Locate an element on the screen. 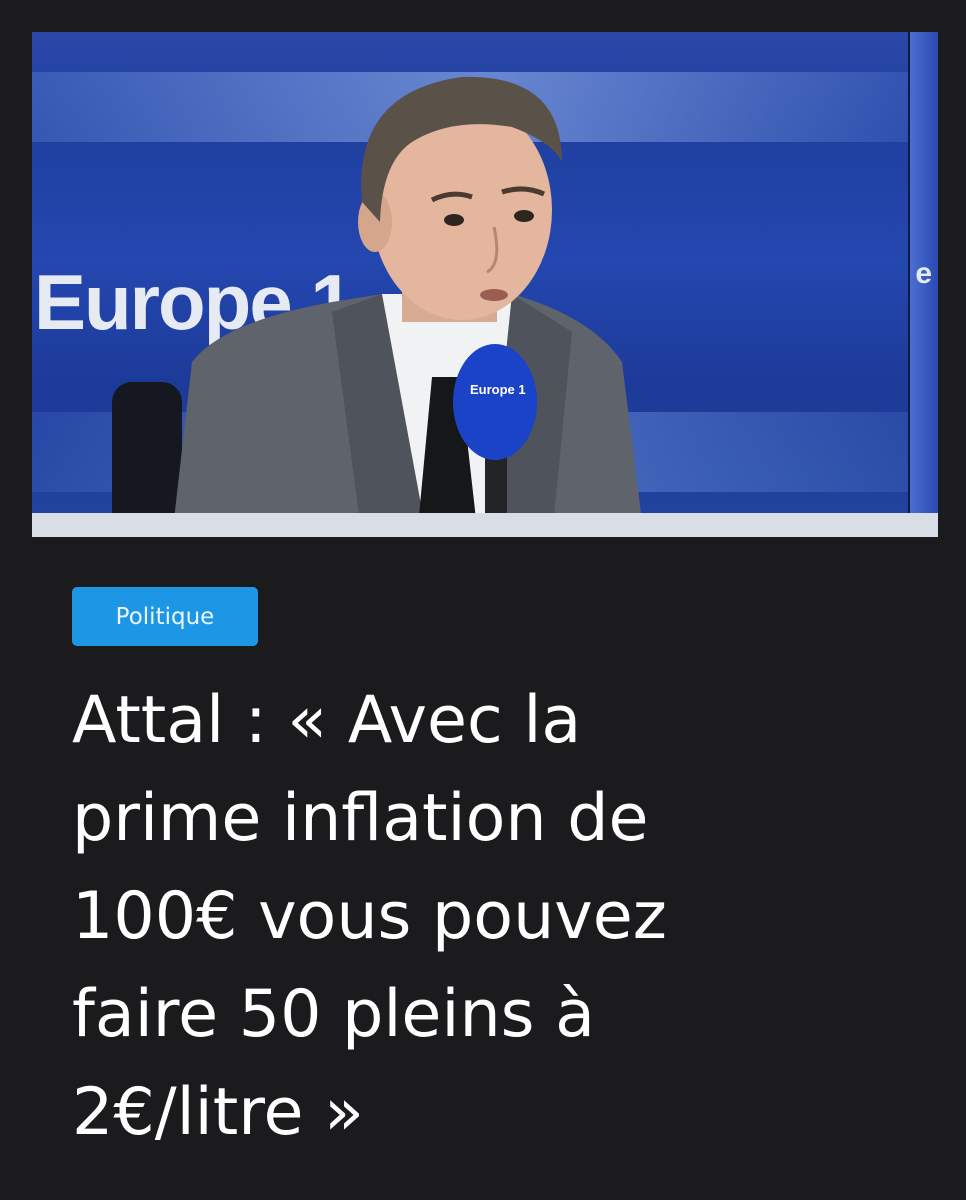  studio-desk is located at coordinates (485, 525).